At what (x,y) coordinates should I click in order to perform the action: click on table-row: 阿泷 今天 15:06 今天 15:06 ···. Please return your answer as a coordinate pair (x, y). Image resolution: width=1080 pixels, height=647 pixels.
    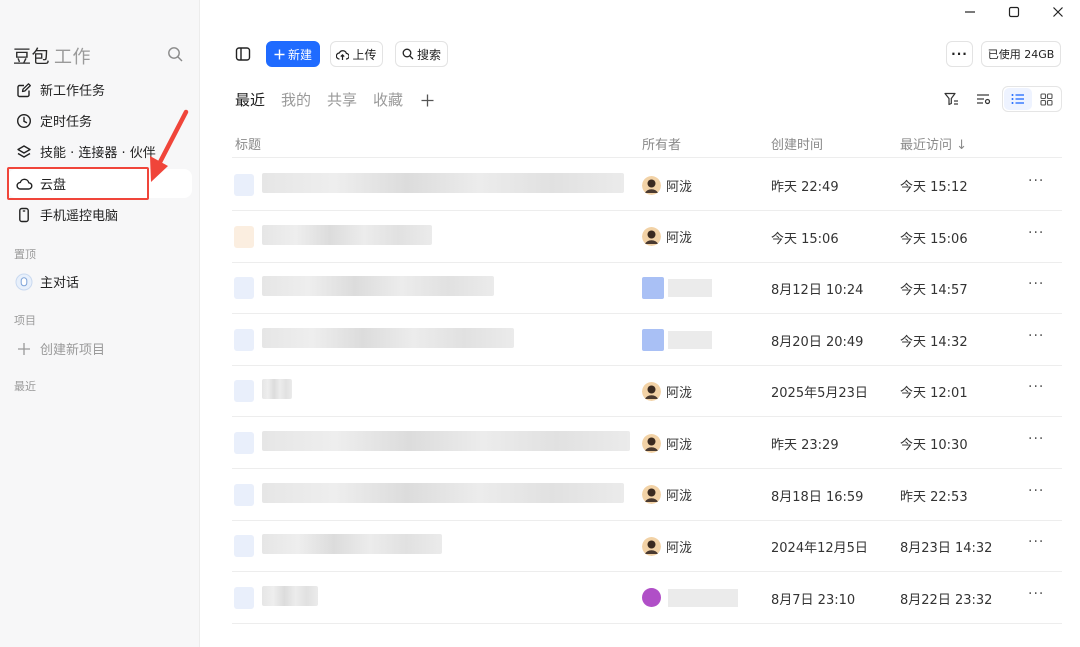
    Looking at the image, I should click on (647, 237).